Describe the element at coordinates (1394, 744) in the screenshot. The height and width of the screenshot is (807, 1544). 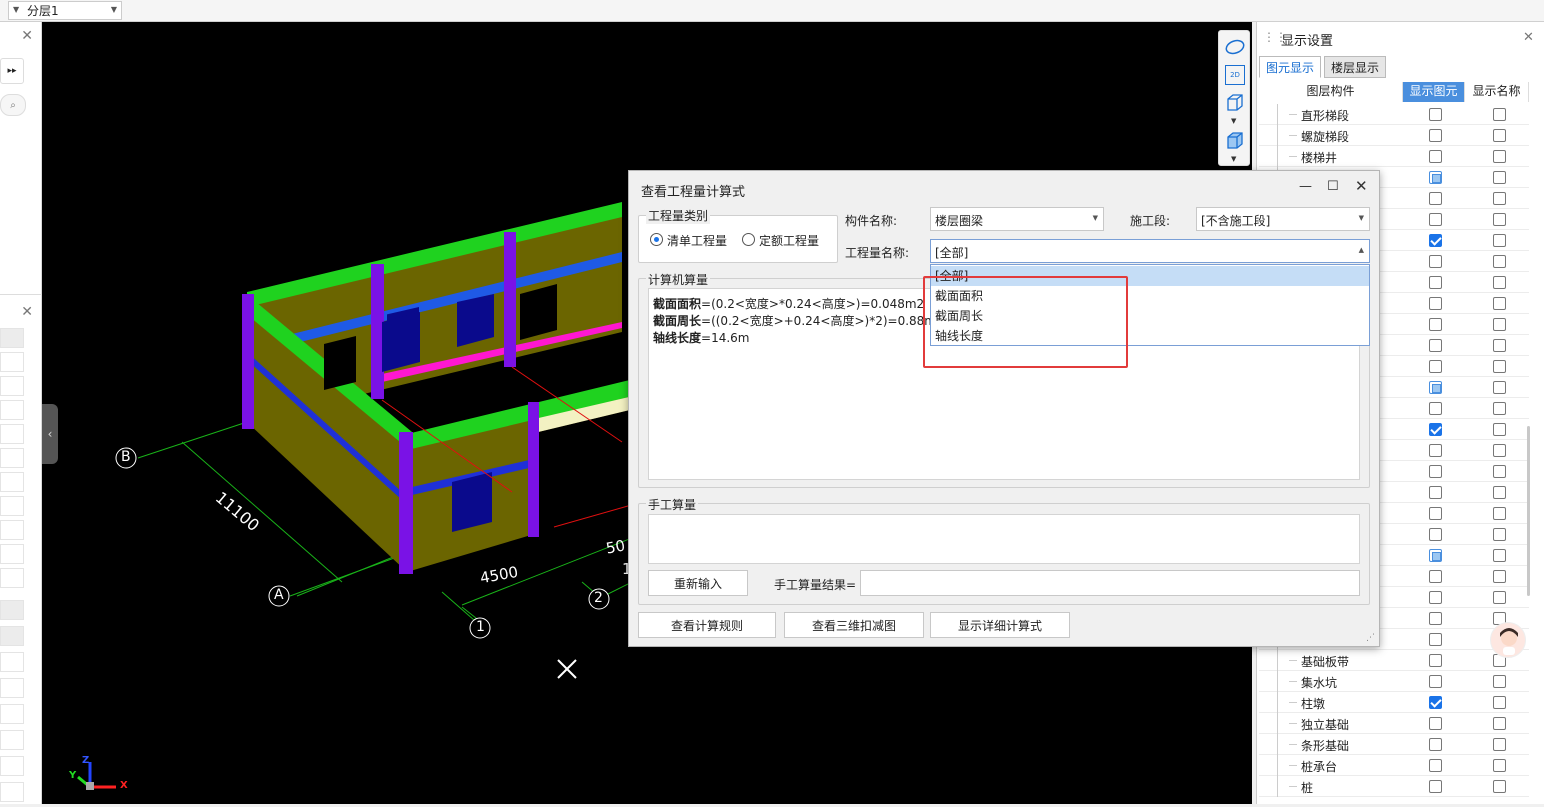
I see `table-row: 条形基础` at that location.